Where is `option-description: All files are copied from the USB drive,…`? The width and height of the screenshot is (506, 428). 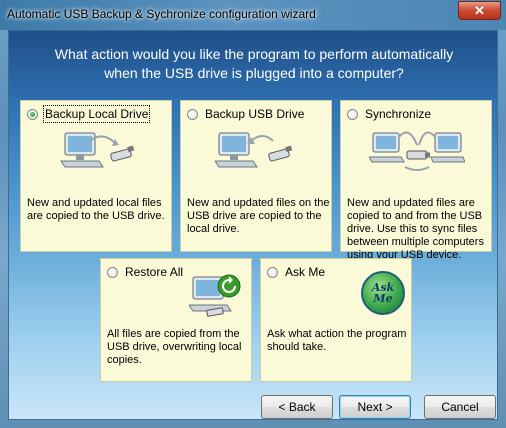
option-description: All files are copied from the USB drive,… is located at coordinates (174, 347).